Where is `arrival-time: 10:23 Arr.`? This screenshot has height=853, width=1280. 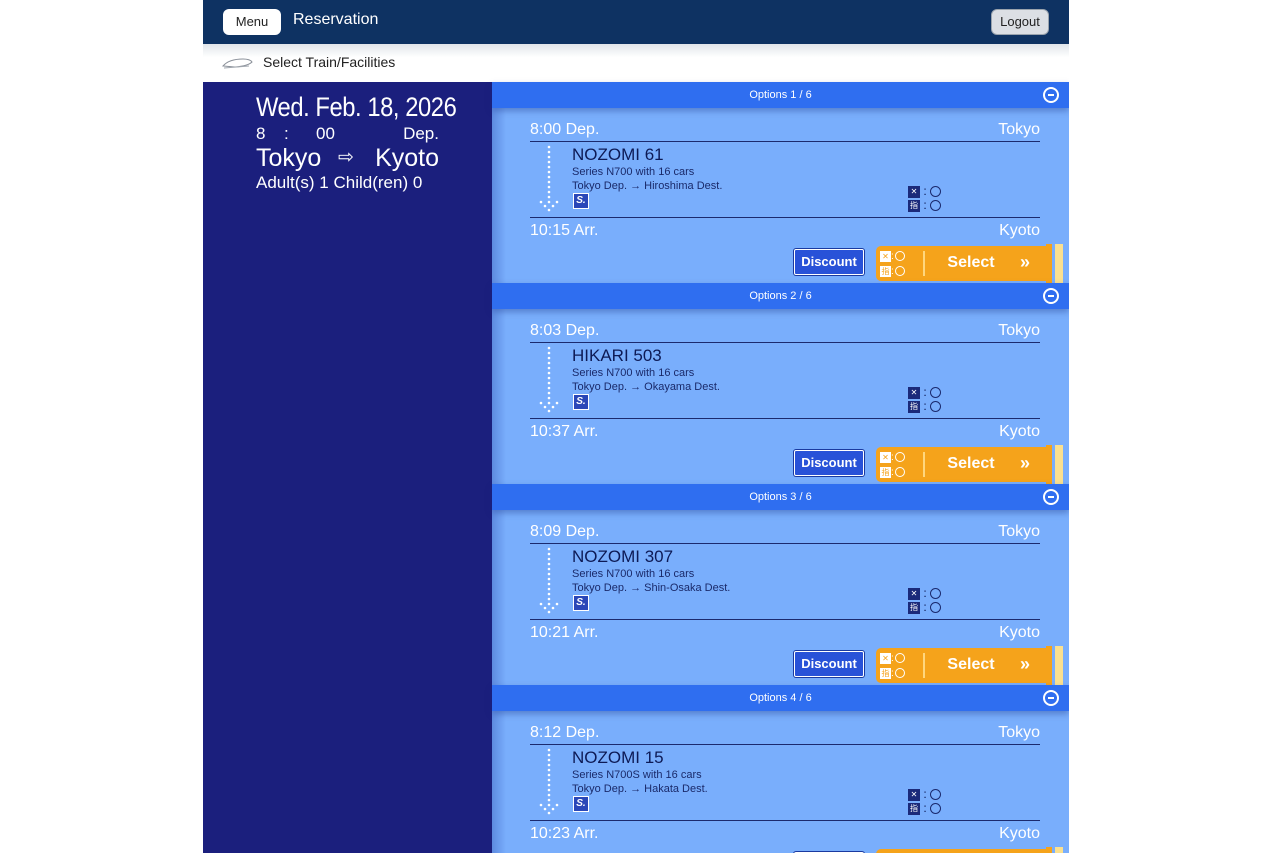 arrival-time: 10:23 Arr. is located at coordinates (564, 833).